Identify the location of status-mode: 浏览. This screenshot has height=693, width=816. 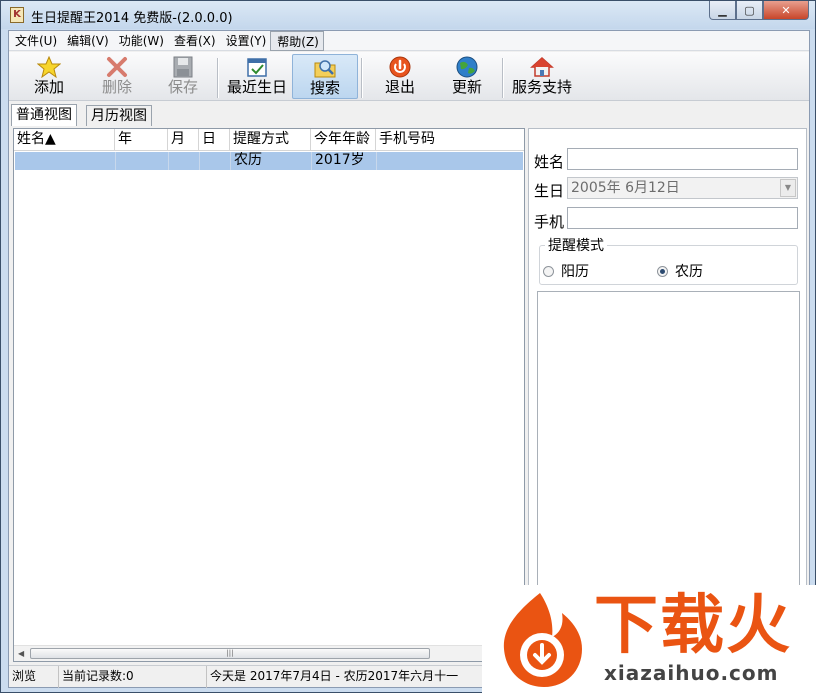
(34, 677).